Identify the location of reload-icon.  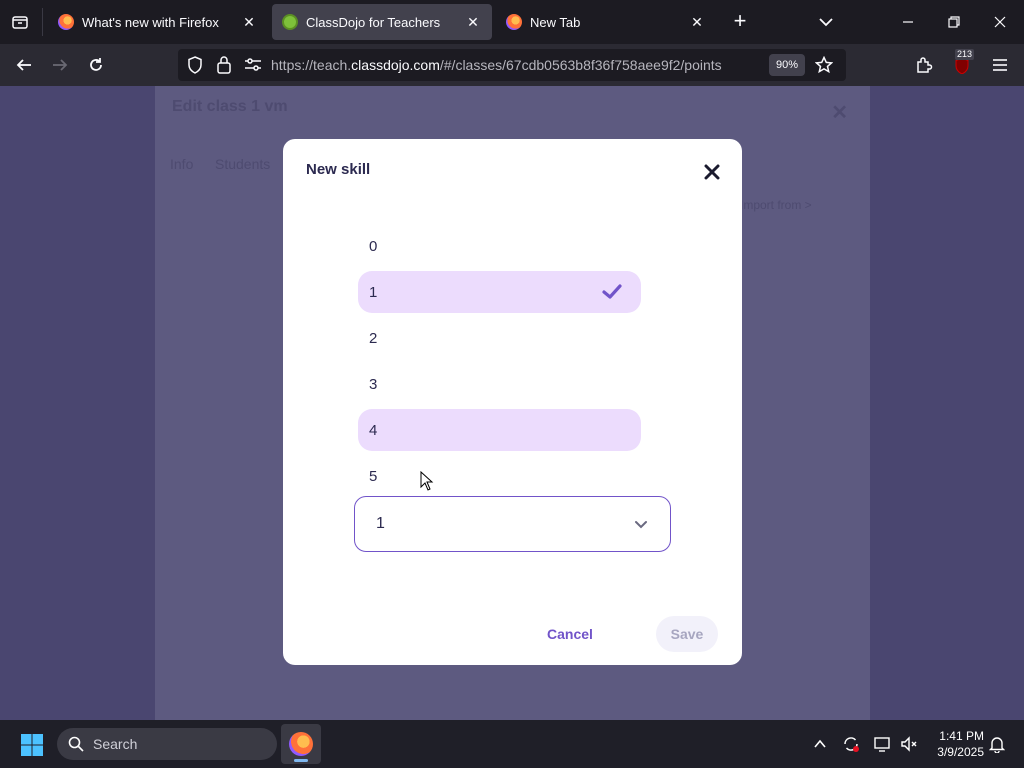
(96, 65).